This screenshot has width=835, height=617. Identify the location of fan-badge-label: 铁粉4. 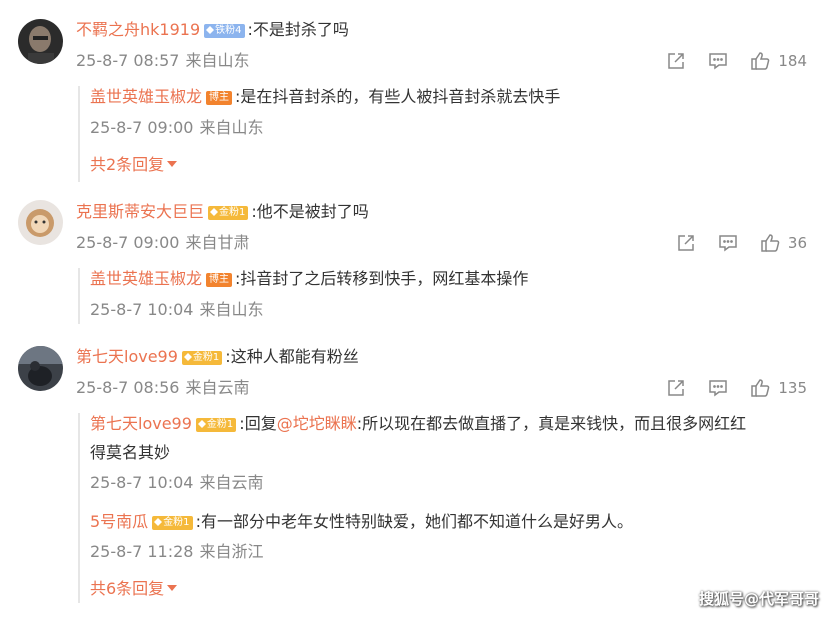
(228, 30).